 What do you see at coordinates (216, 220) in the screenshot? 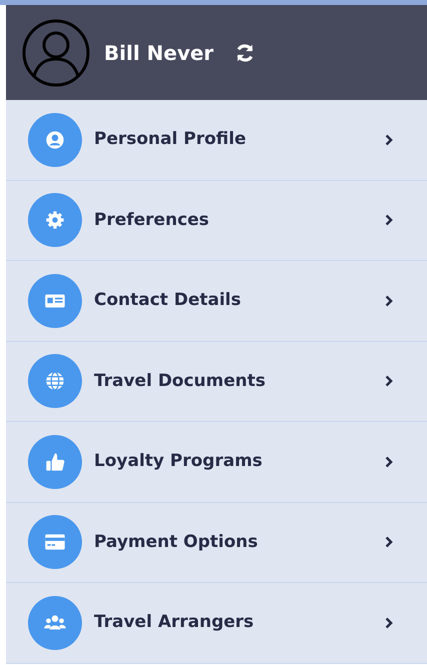
I see `menu-item: Preferences` at bounding box center [216, 220].